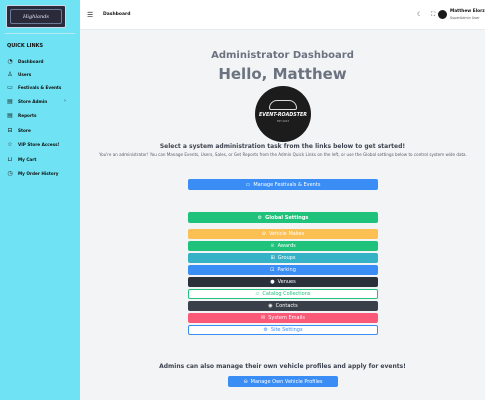 The image size is (485, 400). I want to click on sidebar-item-users: ♙ Users, so click(41, 74).